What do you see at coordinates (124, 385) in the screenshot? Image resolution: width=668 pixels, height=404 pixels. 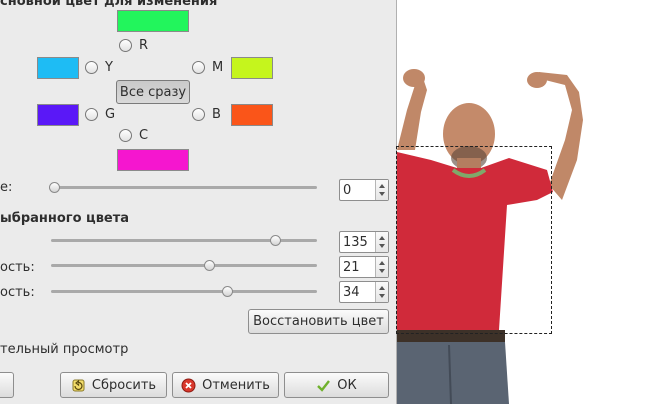 I see `reset-label: Сбросить` at bounding box center [124, 385].